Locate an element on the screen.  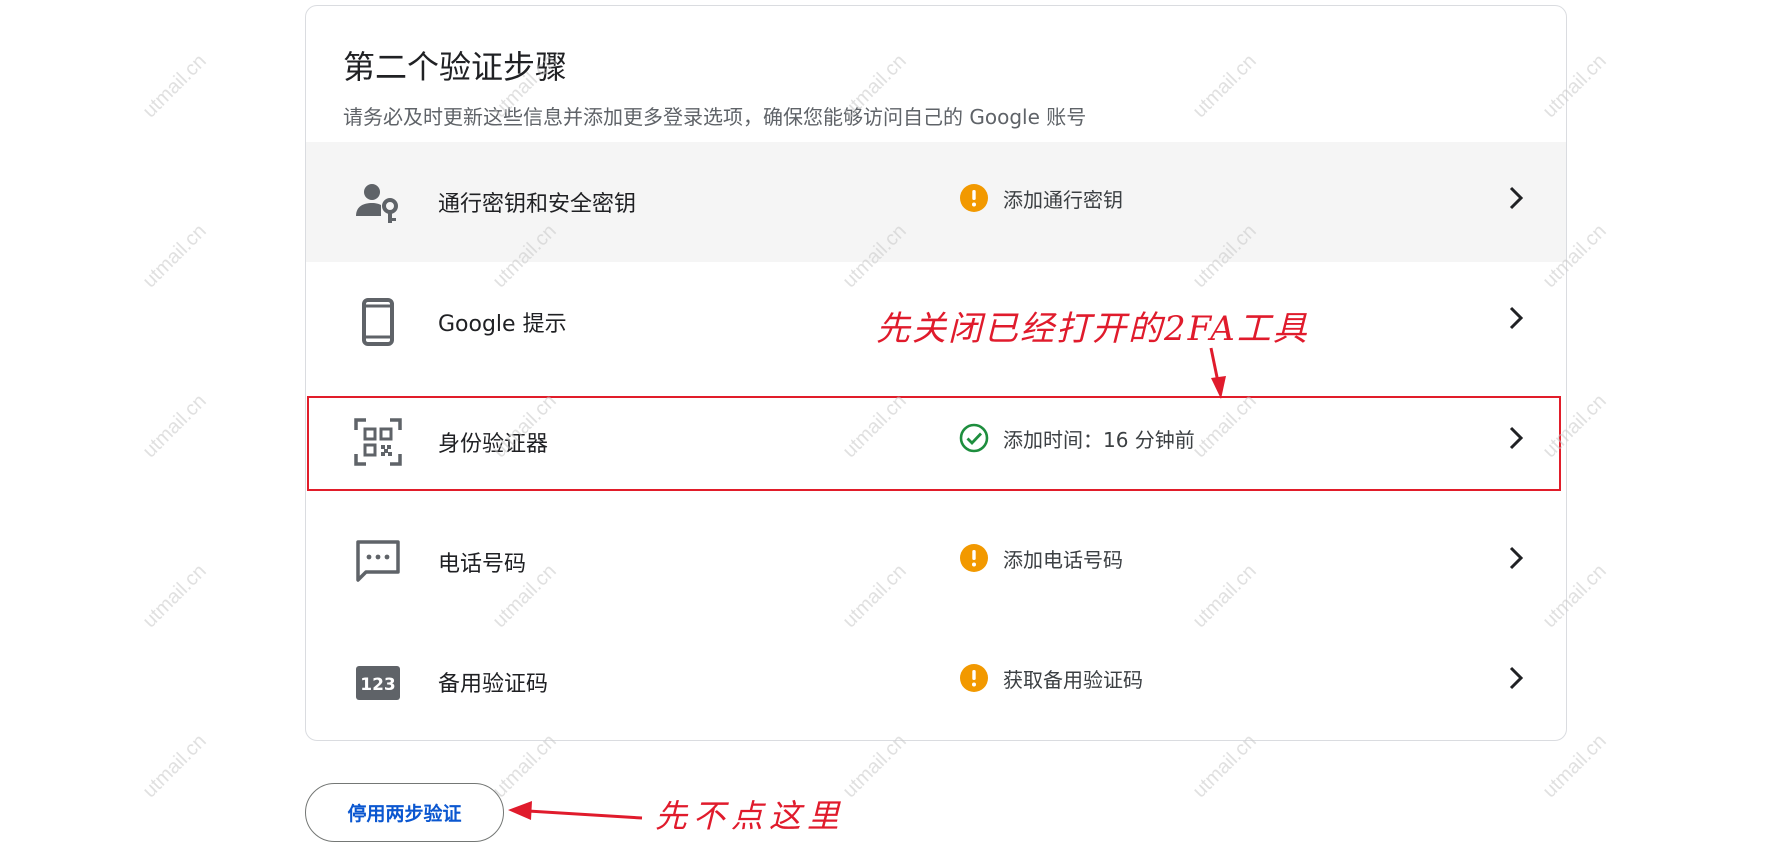
arrow-left is located at coordinates (575, 810).